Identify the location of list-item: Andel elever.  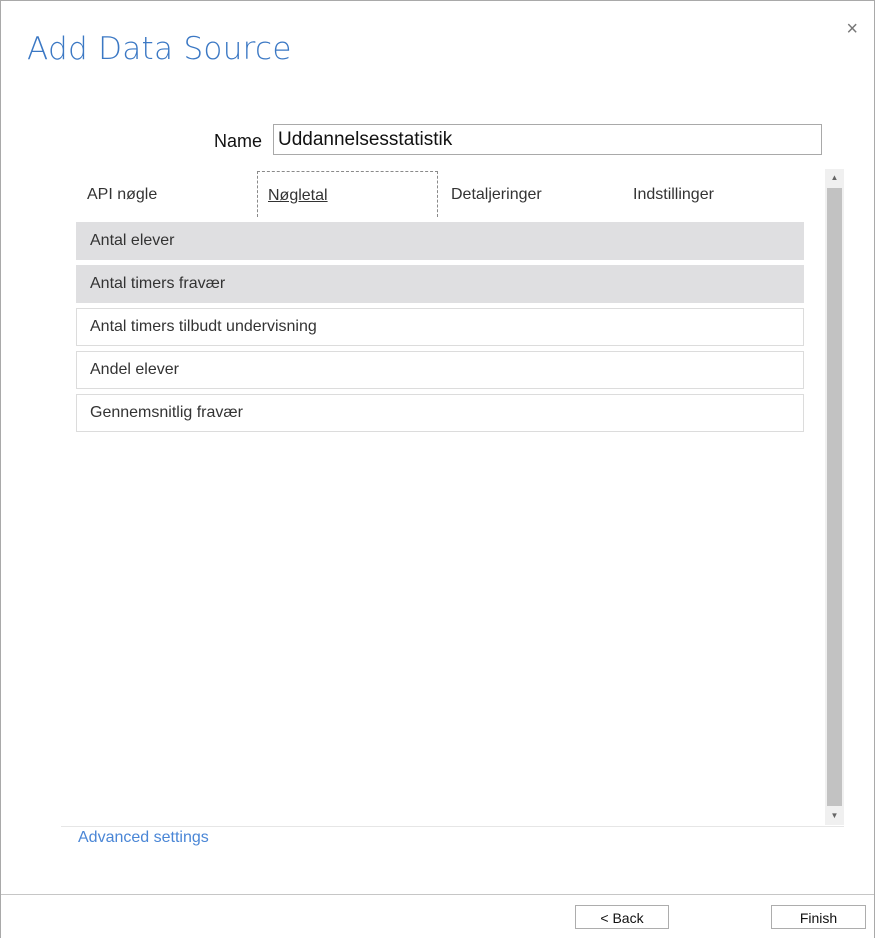
(440, 370).